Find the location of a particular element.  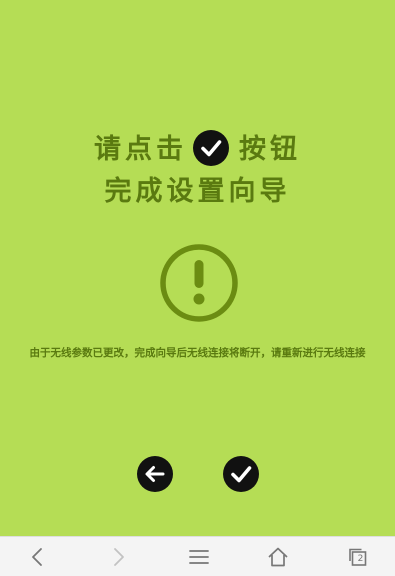

nav-home-button is located at coordinates (278, 556).